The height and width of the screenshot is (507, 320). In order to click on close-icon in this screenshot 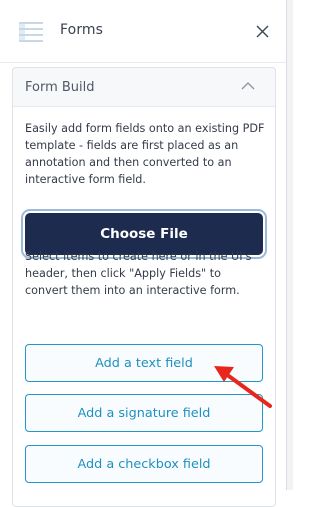, I will do `click(262, 31)`.